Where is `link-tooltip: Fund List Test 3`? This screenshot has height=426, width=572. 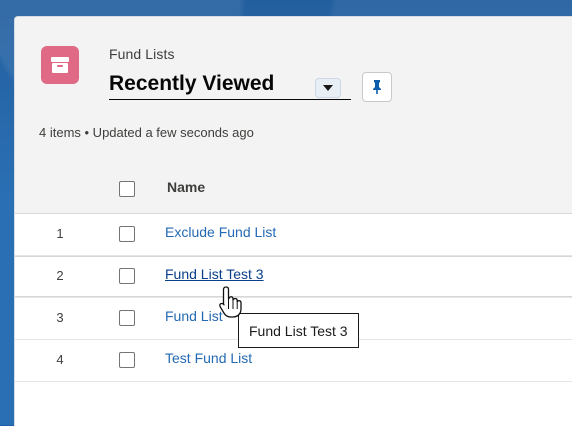 link-tooltip: Fund List Test 3 is located at coordinates (298, 330).